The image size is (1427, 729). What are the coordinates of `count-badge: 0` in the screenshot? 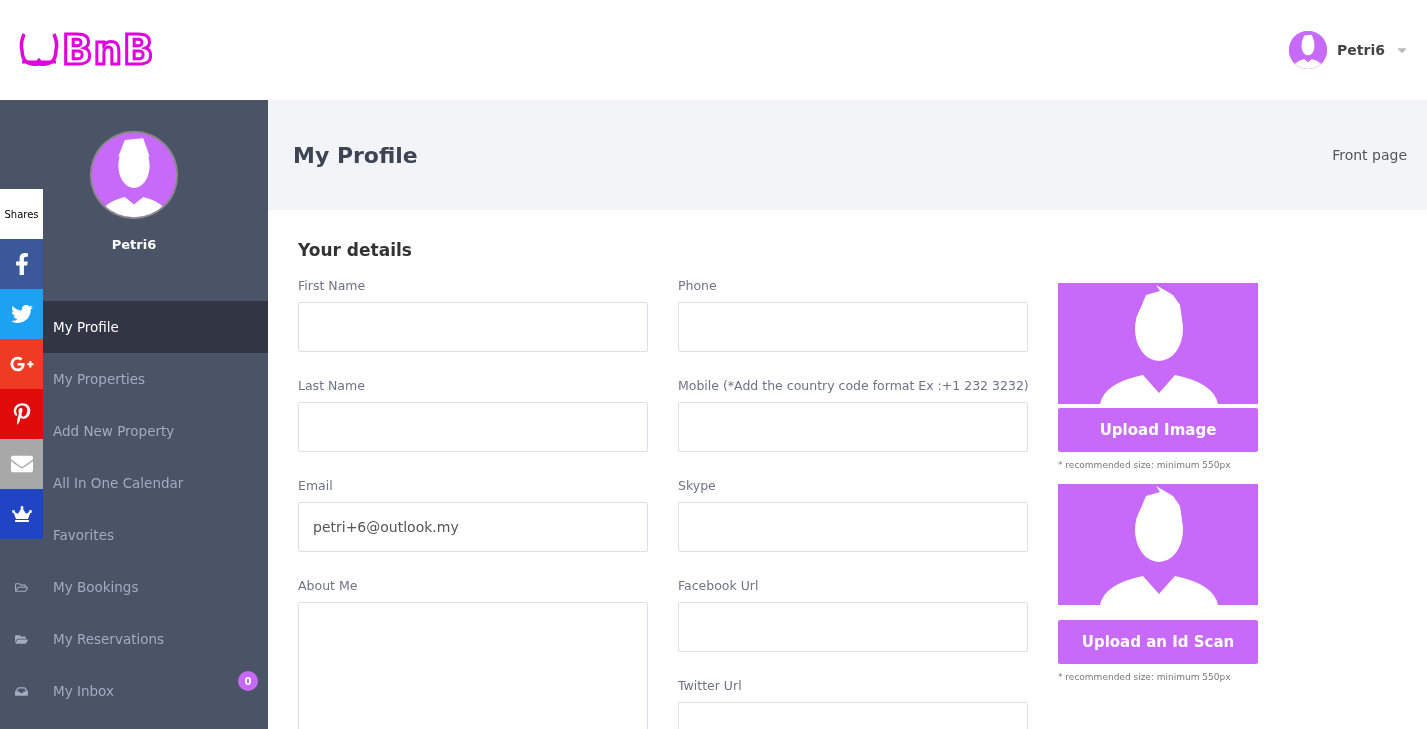 It's located at (248, 681).